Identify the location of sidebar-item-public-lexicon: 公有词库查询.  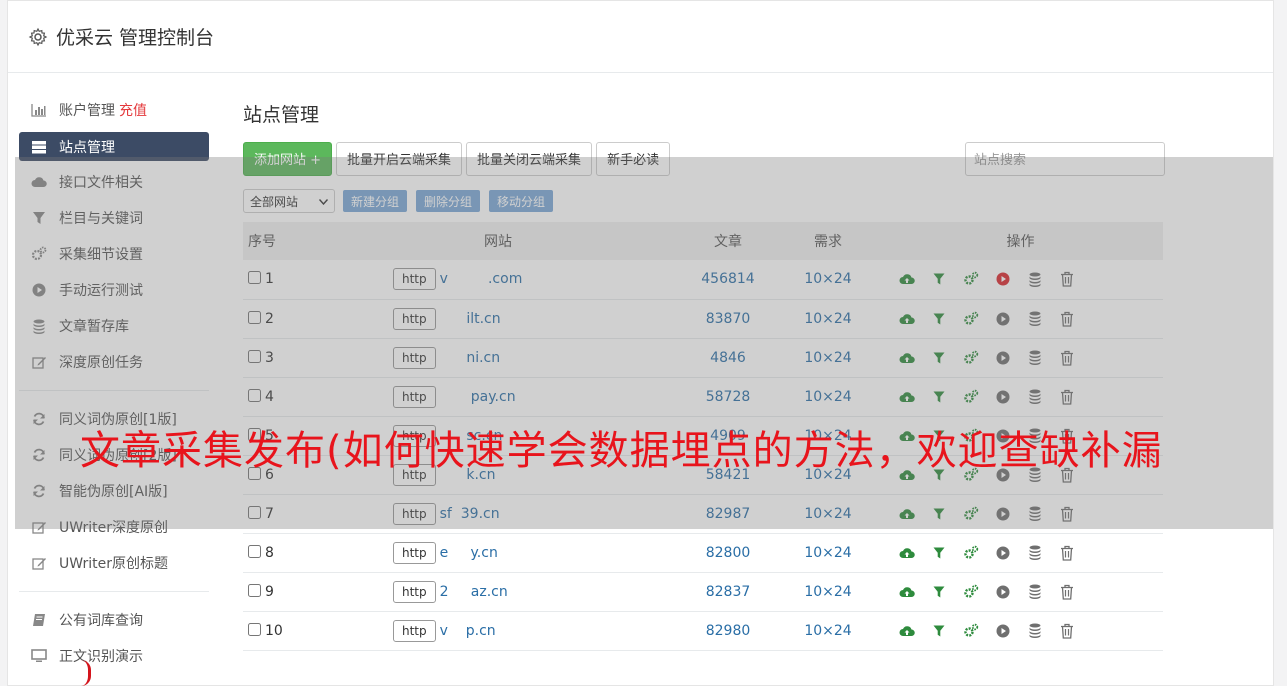
(114, 620).